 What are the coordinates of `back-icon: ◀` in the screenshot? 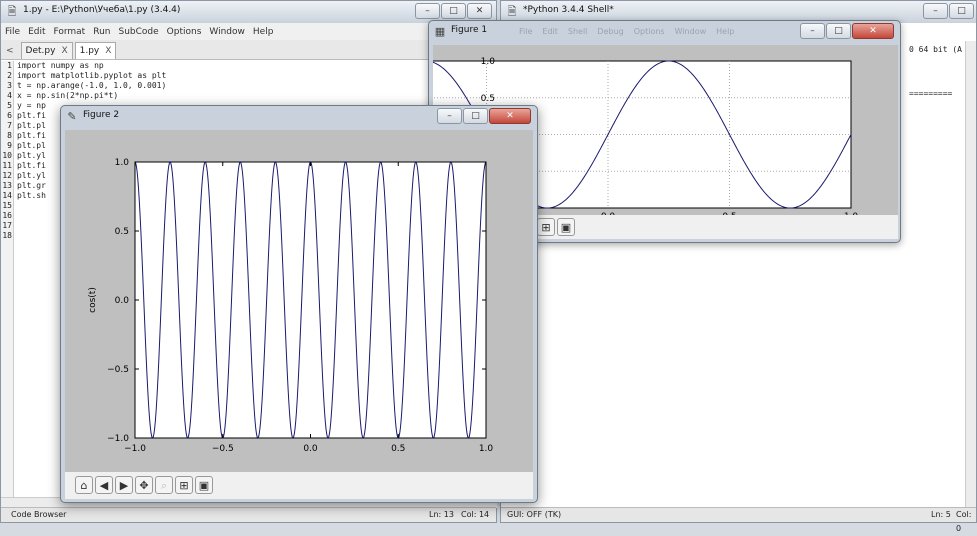 It's located at (104, 485).